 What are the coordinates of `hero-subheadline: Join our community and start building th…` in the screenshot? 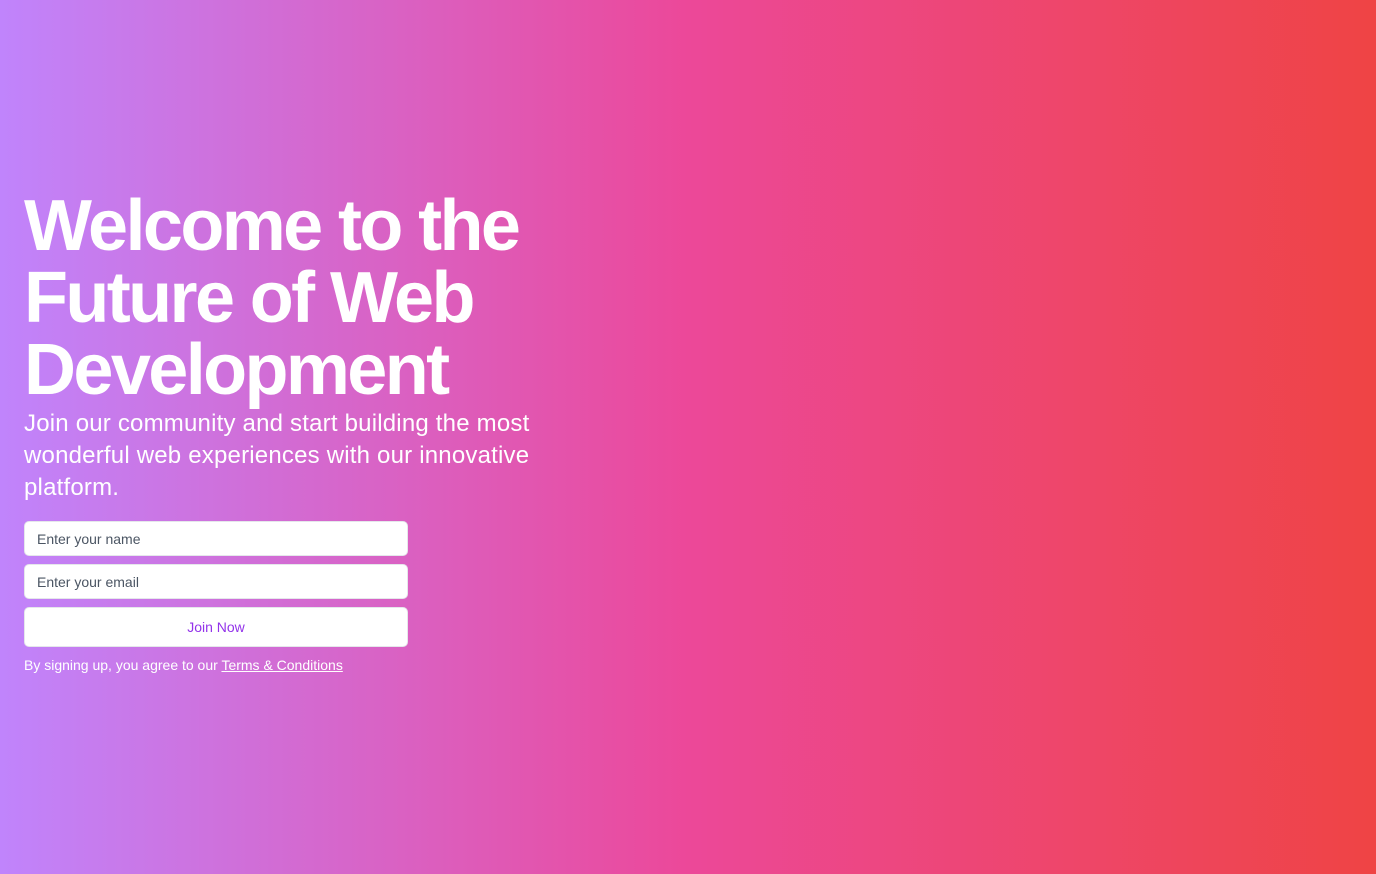 It's located at (277, 455).